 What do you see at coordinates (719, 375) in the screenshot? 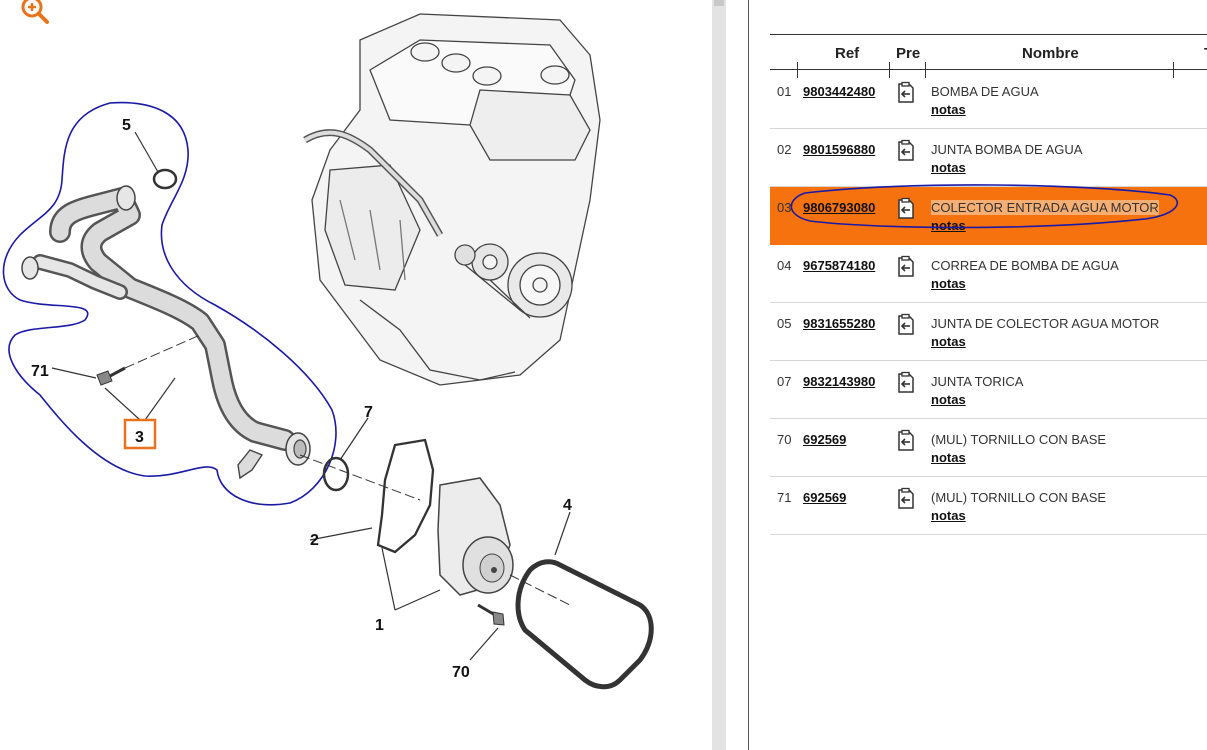
I see `pane-splitter` at bounding box center [719, 375].